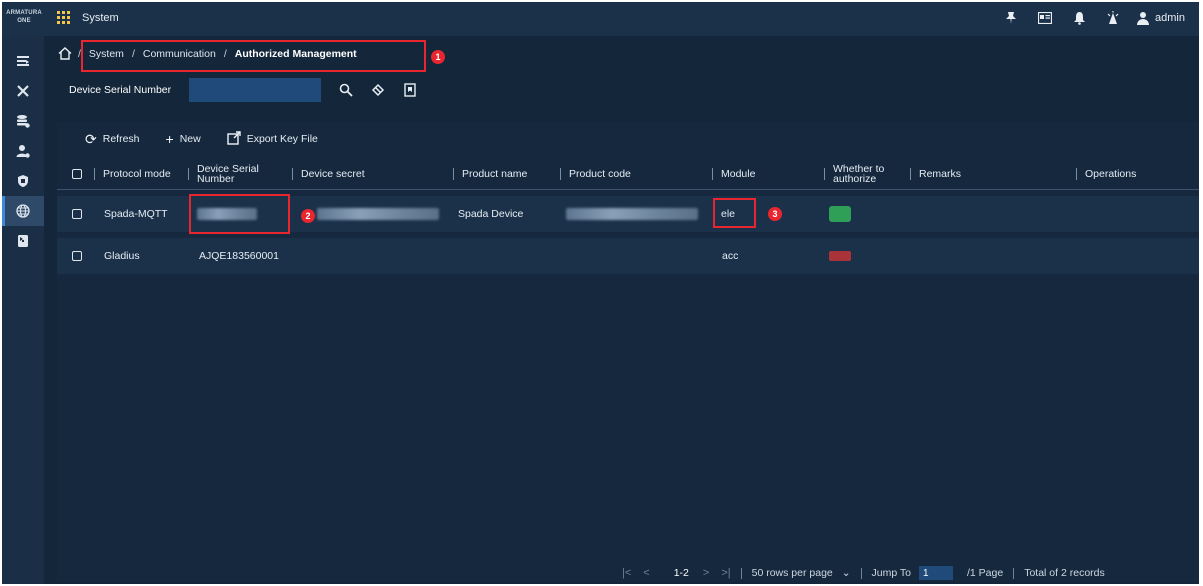  I want to click on user-name: admin, so click(1170, 18).